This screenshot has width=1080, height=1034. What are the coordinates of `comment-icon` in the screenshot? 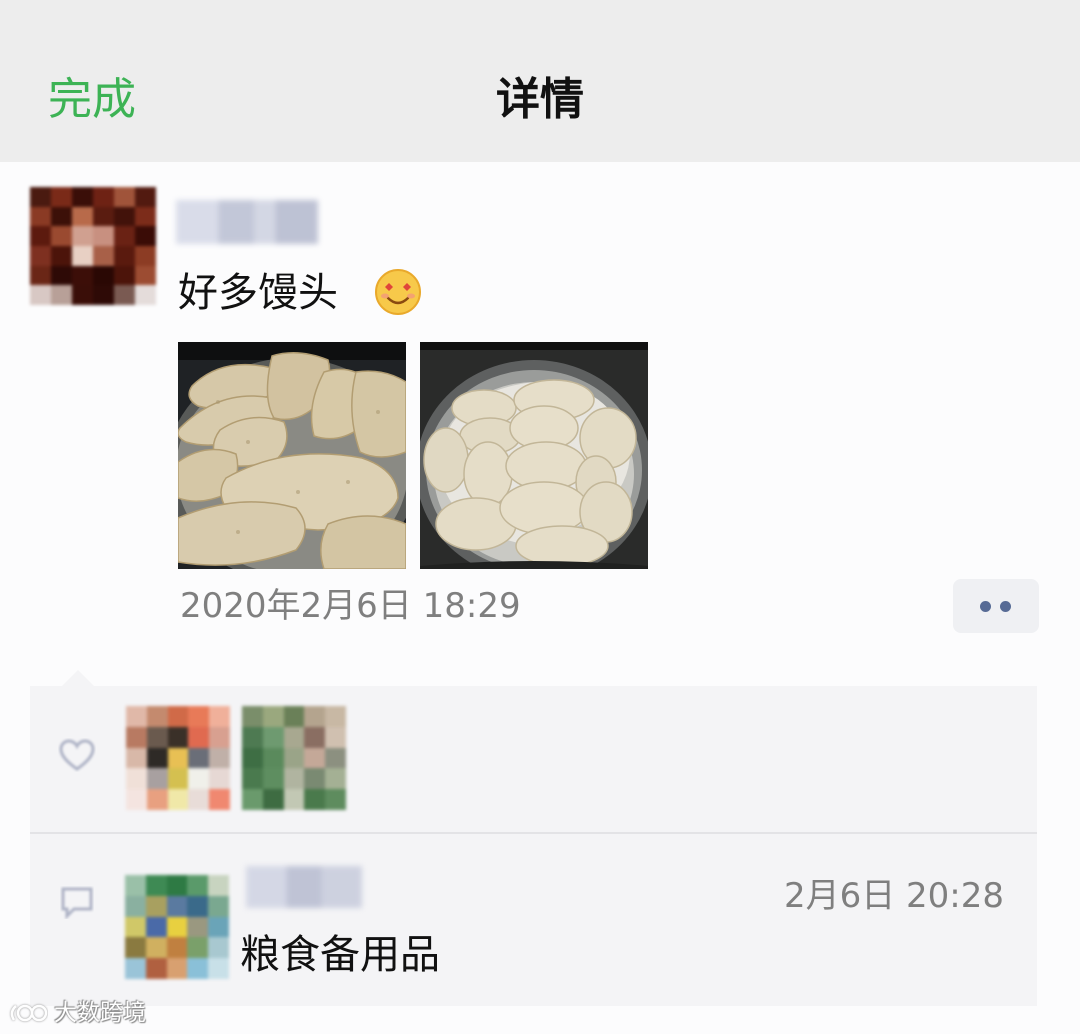 It's located at (77, 903).